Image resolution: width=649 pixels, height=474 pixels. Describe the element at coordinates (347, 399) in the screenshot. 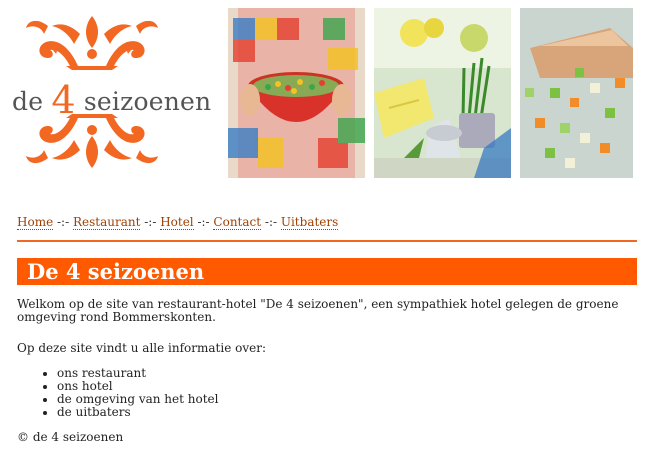

I see `list-item: de omgeving van het hotel` at that location.